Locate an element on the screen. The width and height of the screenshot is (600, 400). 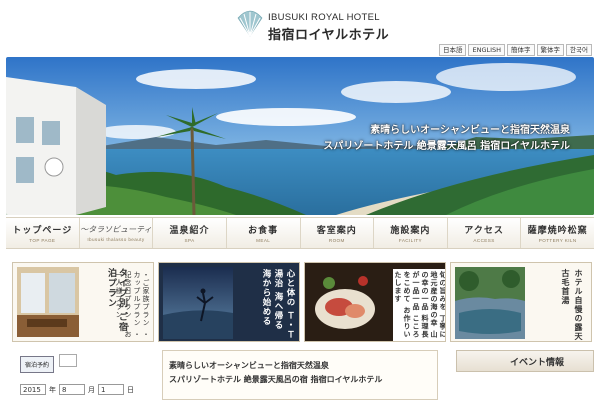
lang-english: ENGLISH is located at coordinates (487, 50).